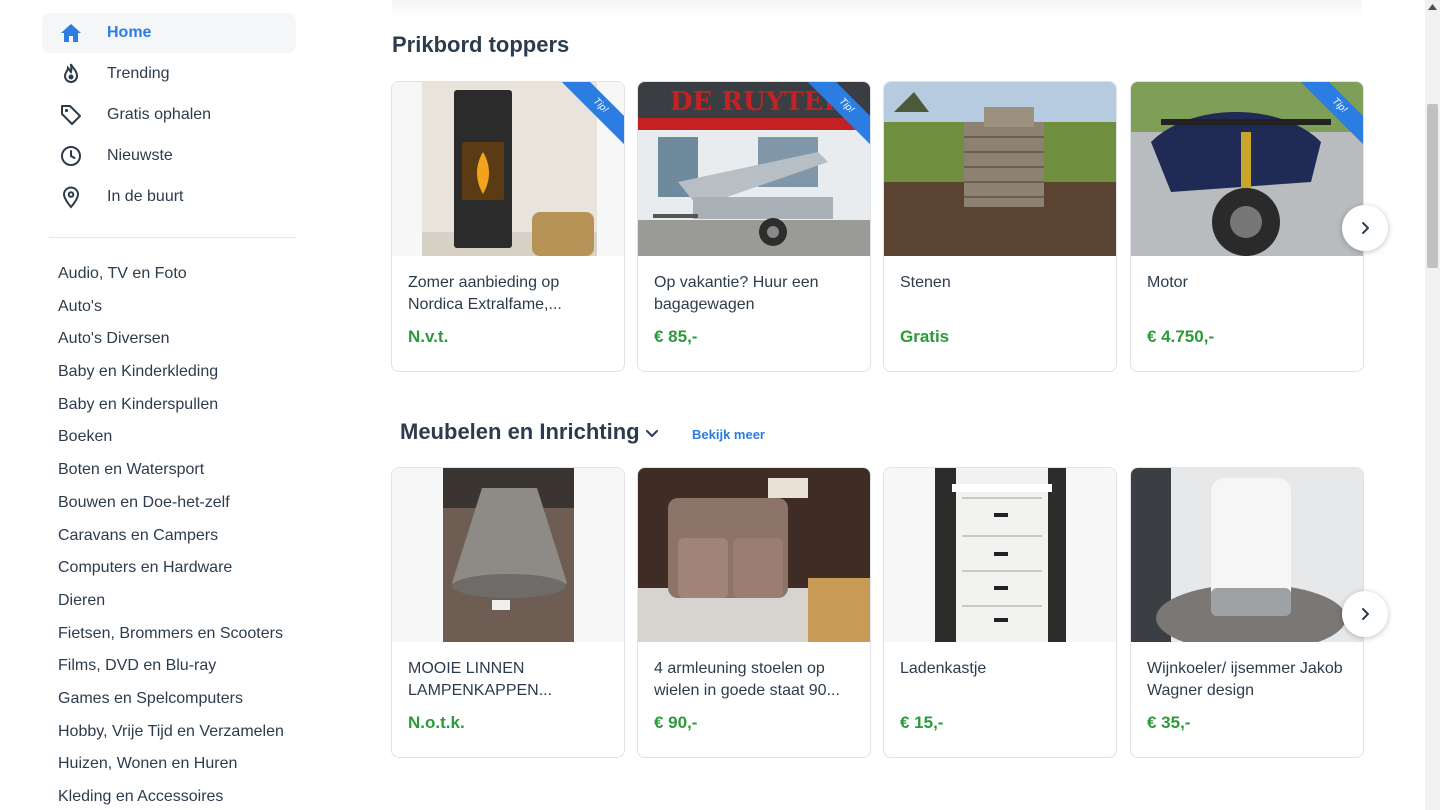 This screenshot has width=1440, height=810. What do you see at coordinates (481, 44) in the screenshot?
I see `section-title-prikbord: Prikbord toppers` at bounding box center [481, 44].